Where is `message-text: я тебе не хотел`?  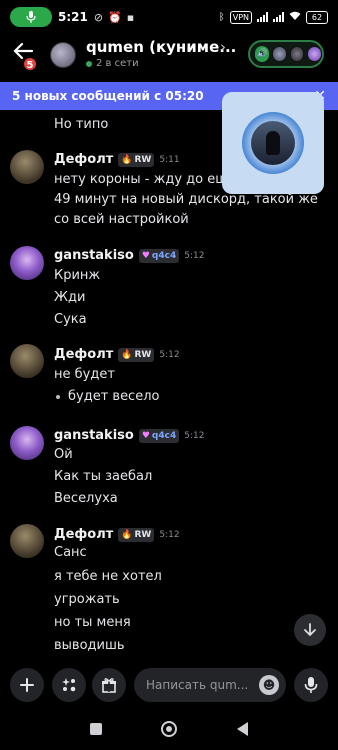
message-text: я тебе не хотел is located at coordinates (108, 576).